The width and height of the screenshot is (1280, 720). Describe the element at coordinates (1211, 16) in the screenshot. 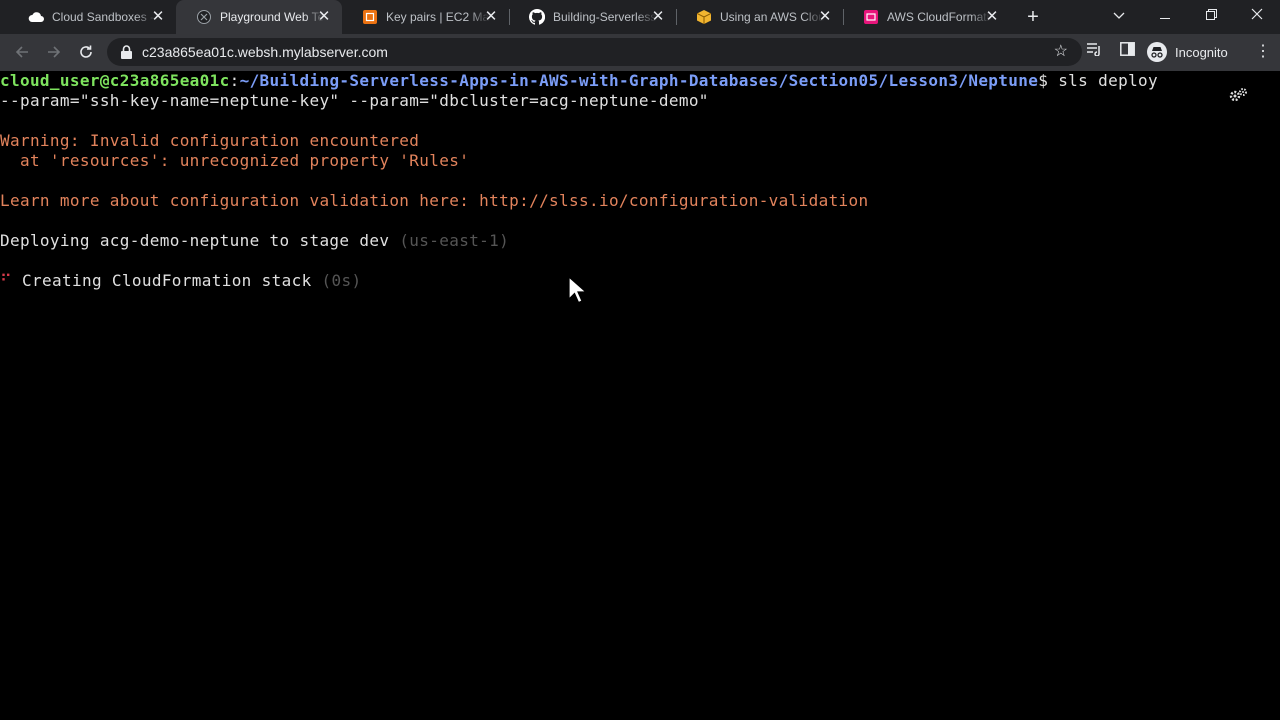

I see `restore-button` at that location.